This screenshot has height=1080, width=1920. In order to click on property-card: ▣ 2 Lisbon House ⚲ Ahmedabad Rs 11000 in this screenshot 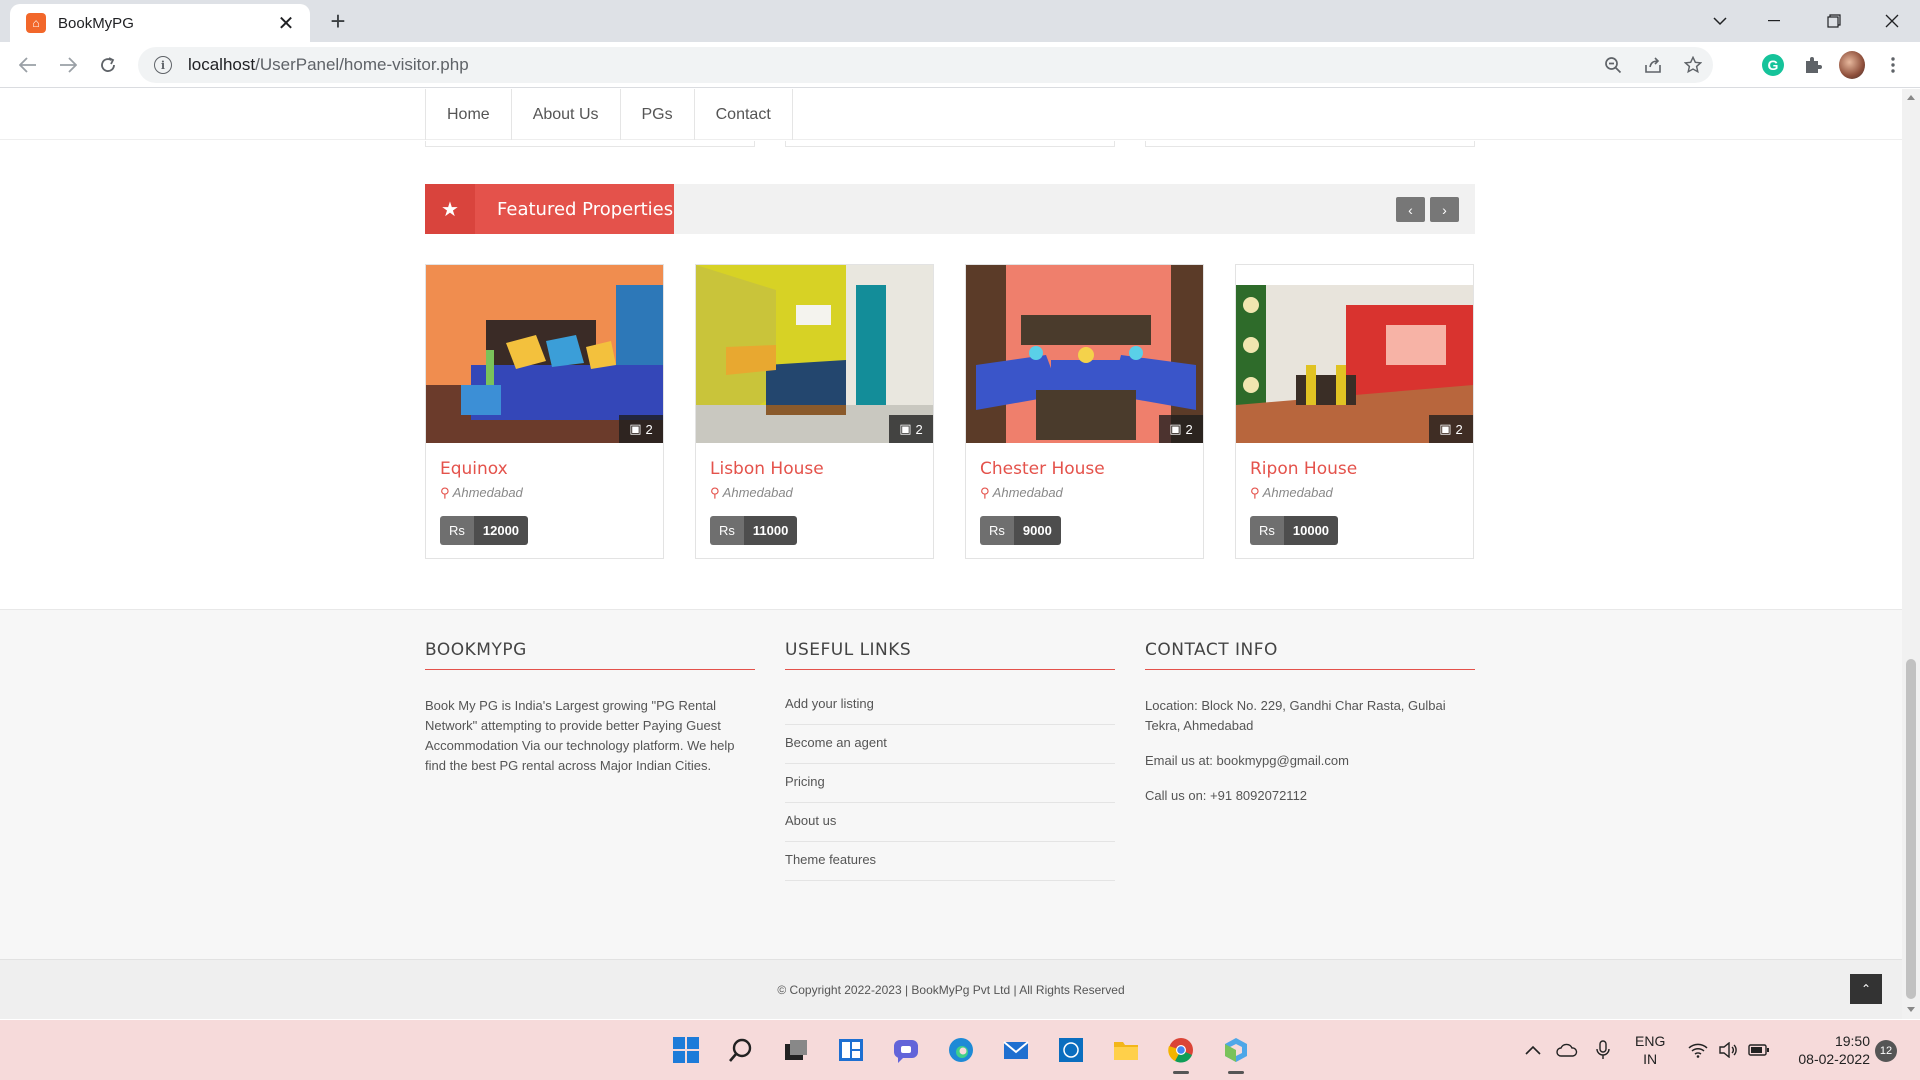, I will do `click(814, 411)`.